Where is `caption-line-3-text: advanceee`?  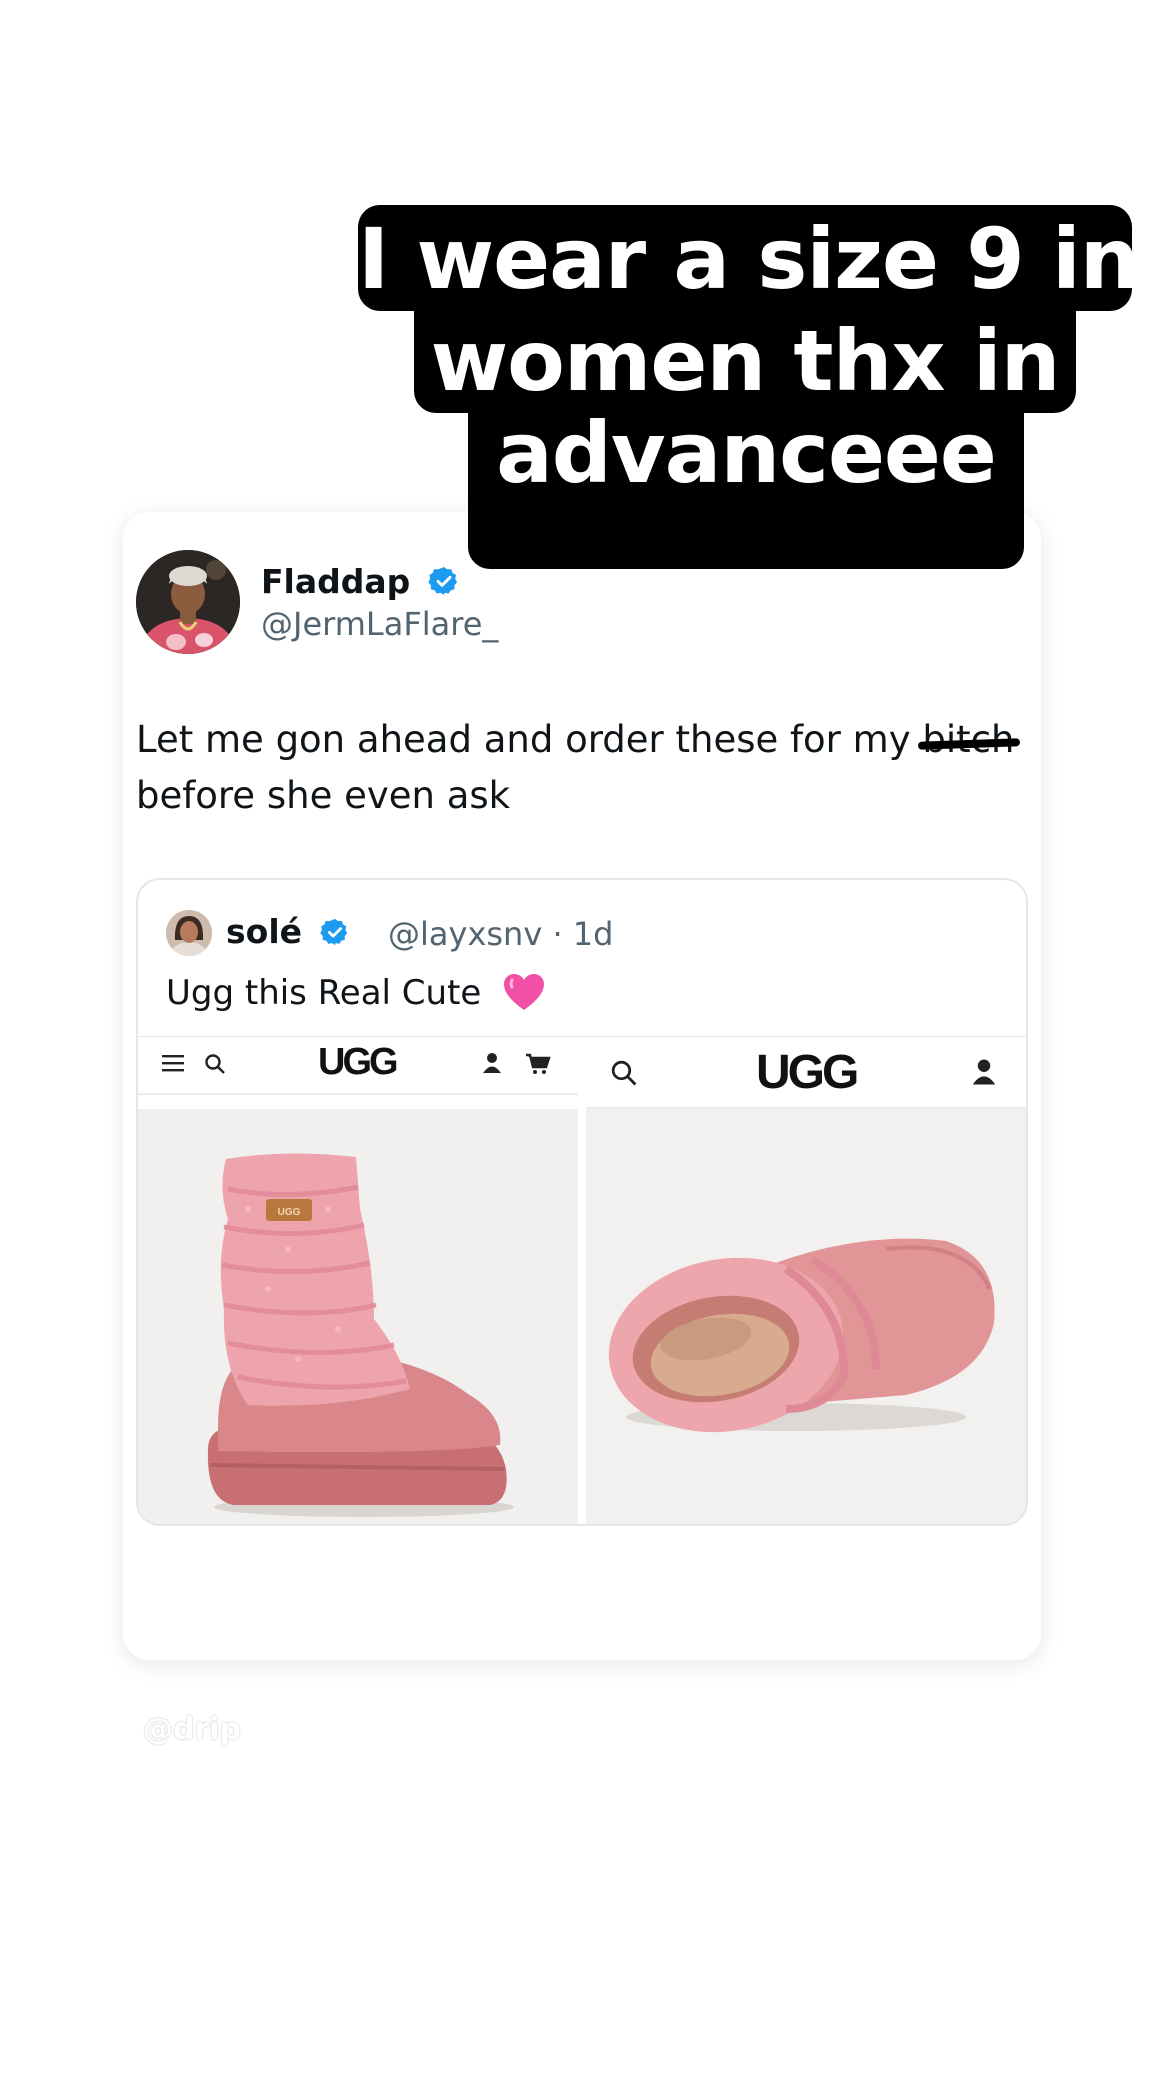
caption-line-3-text: advanceee is located at coordinates (746, 453).